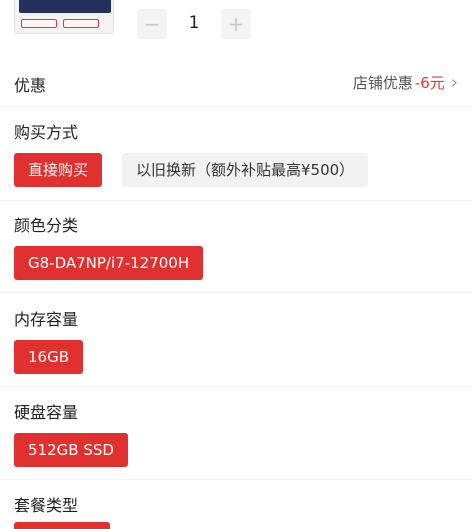  I want to click on product-header: − 1 +, so click(236, 25).